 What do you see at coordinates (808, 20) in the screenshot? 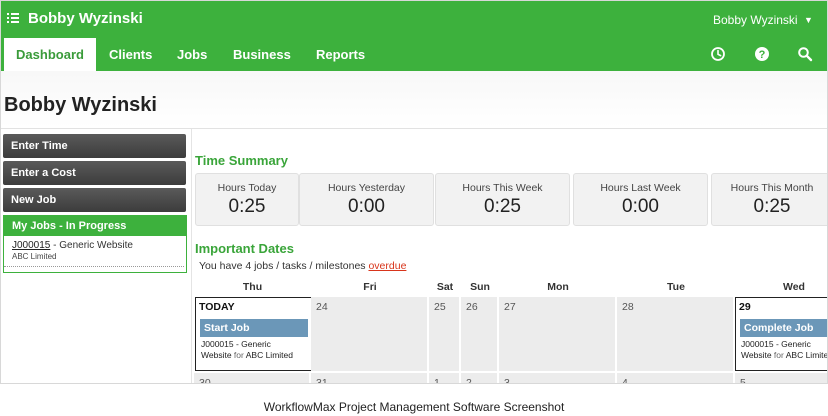
I see `chevron-down-icon: ▼` at bounding box center [808, 20].